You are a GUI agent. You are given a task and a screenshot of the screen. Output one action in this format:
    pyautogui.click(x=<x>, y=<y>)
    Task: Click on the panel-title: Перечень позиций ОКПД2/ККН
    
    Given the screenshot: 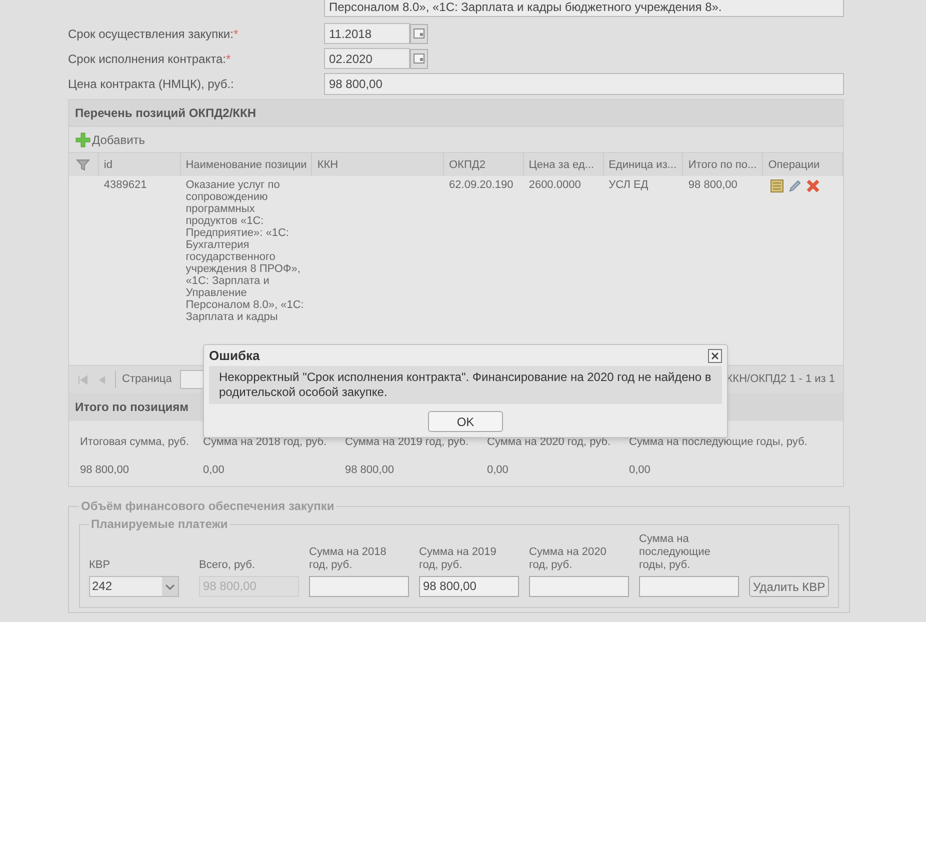 What is the action you would take?
    pyautogui.click(x=456, y=113)
    